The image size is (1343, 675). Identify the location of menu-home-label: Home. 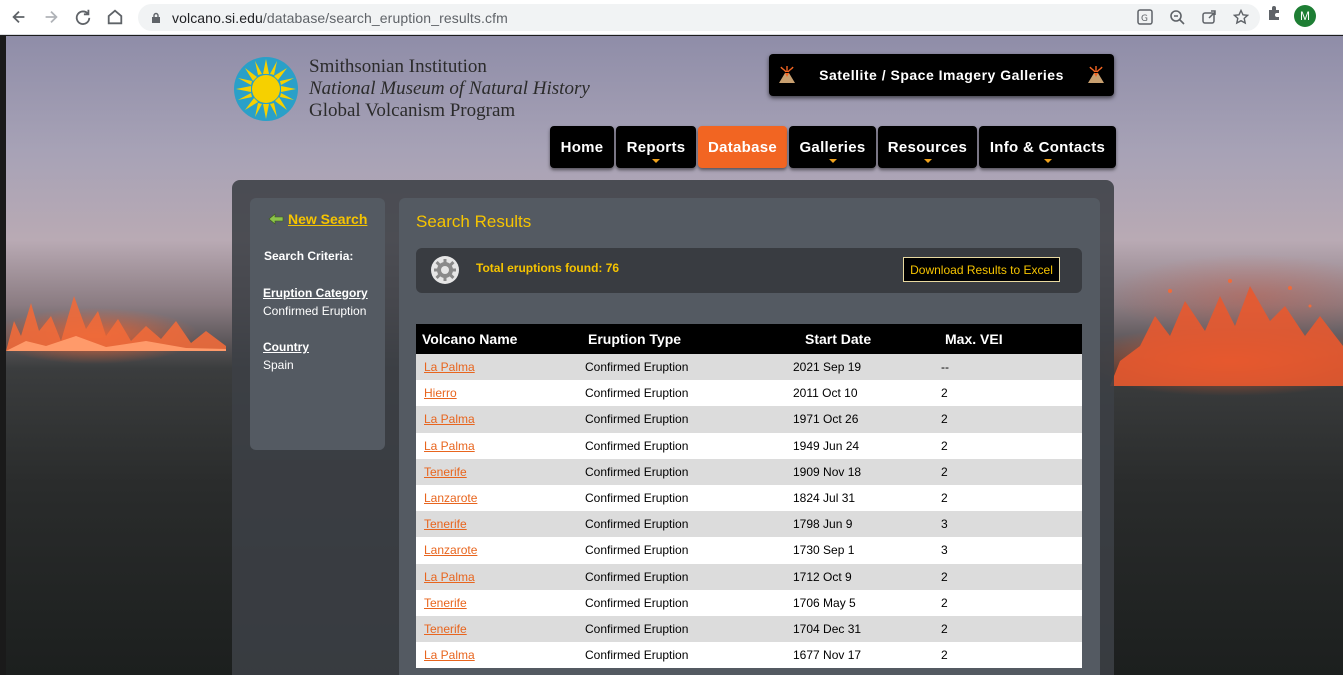
(582, 147).